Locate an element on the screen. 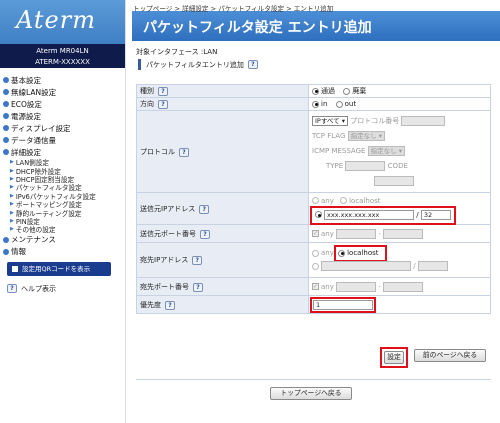  sidebar-item-wireless-lan: 無線LAN設定 is located at coordinates (64, 92).